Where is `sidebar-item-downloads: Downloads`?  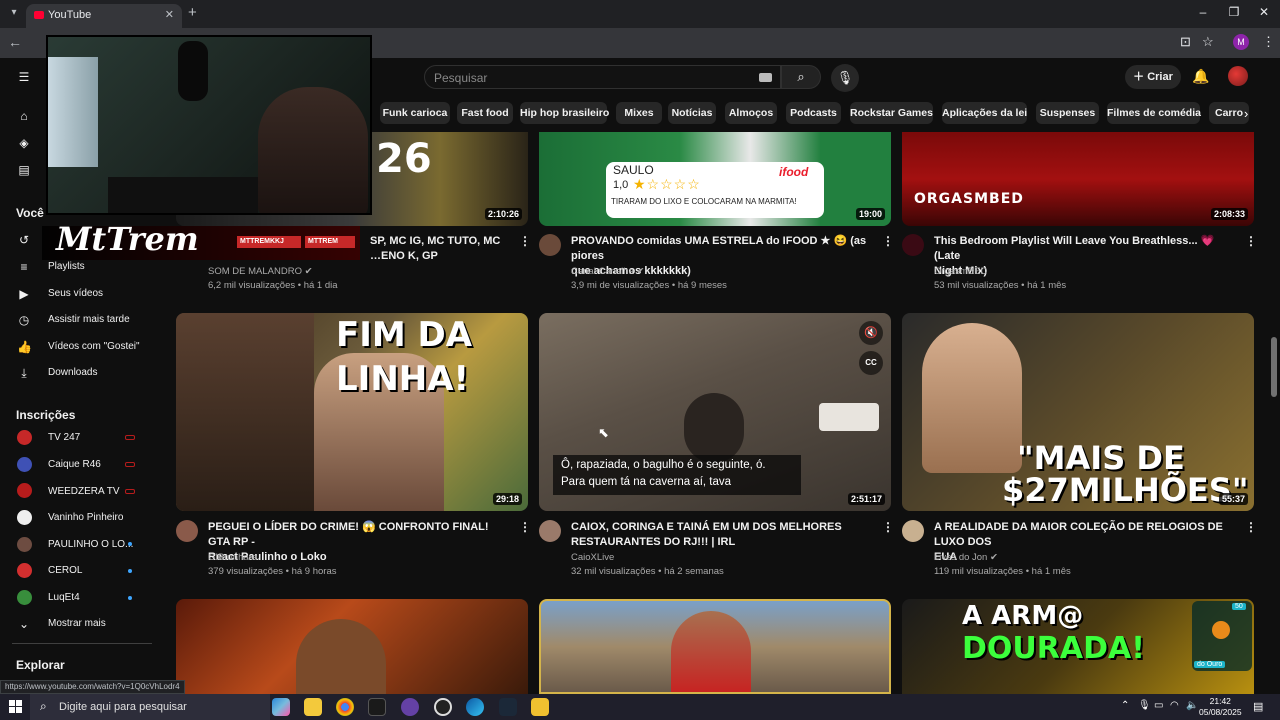
sidebar-item-downloads: Downloads is located at coordinates (72, 372).